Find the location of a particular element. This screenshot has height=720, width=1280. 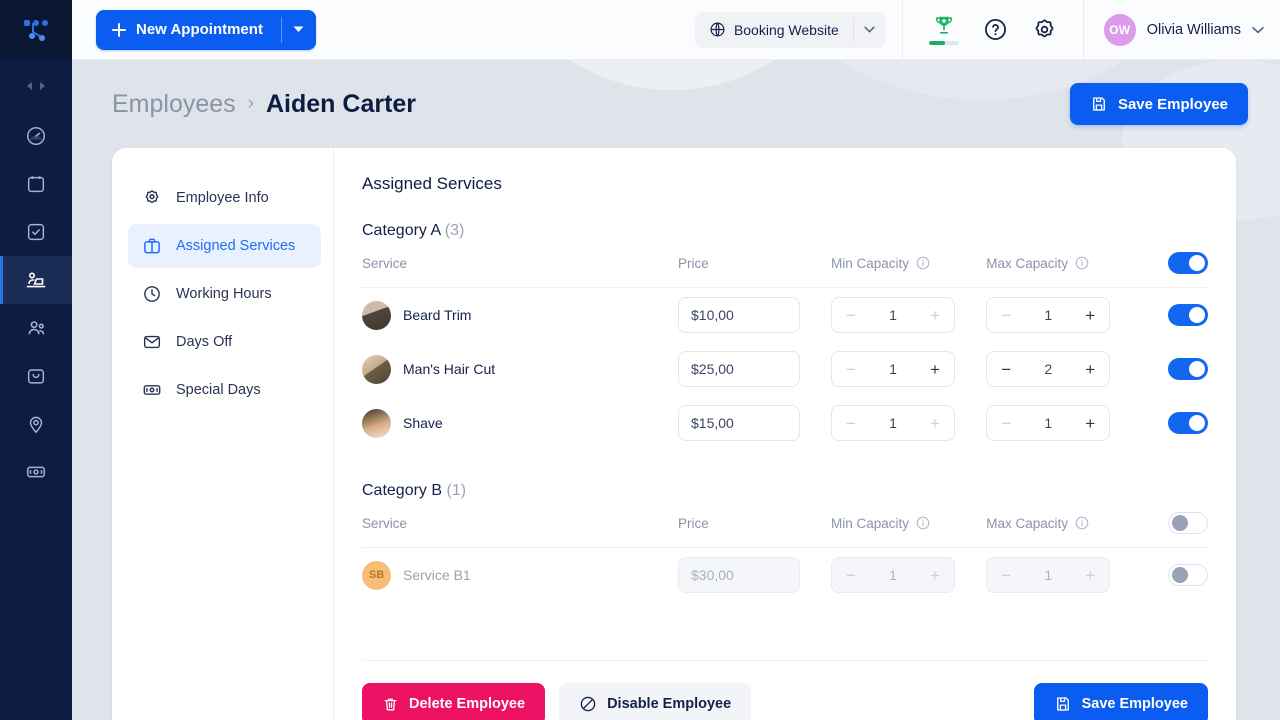

tab-days-off: Days Off is located at coordinates (224, 342).